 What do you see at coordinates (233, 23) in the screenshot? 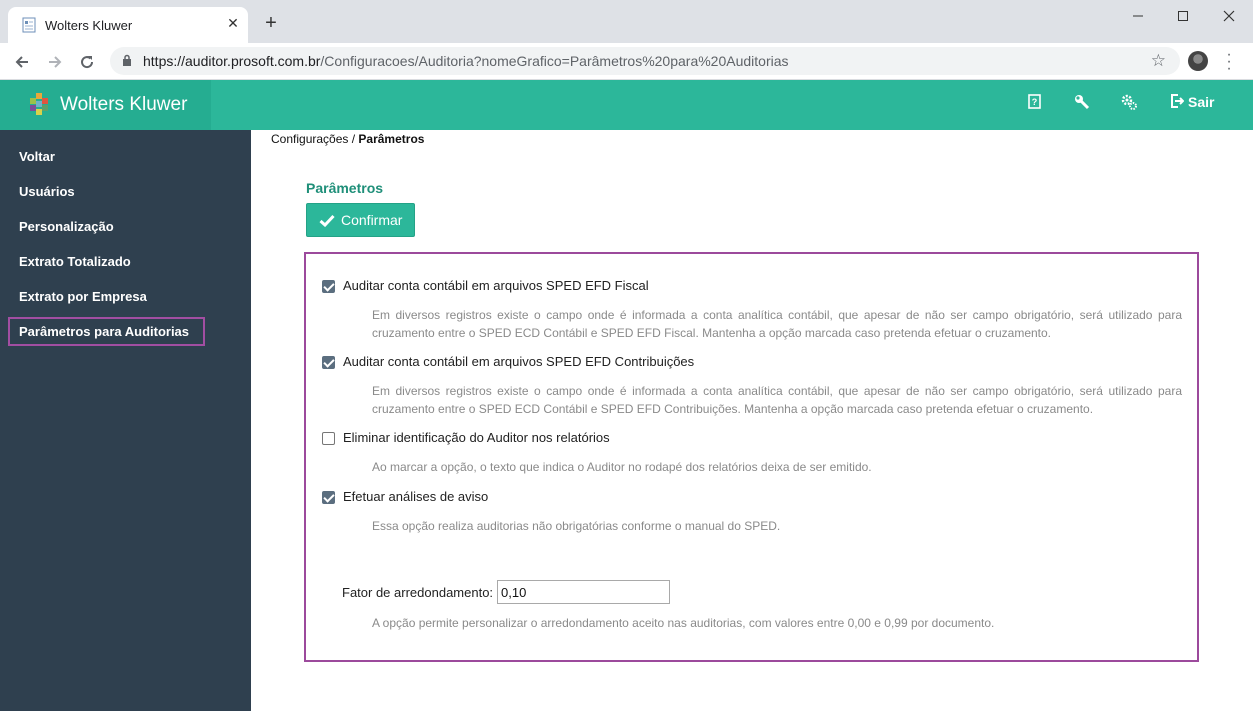
I see `close-tab-icon: ✕` at bounding box center [233, 23].